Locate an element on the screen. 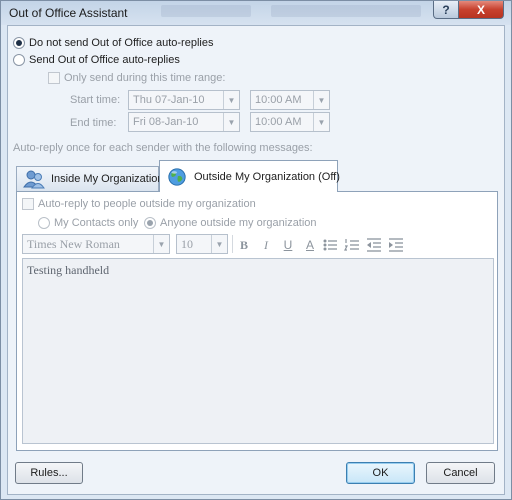 Image resolution: width=512 pixels, height=500 pixels. start-time-label: Start time: is located at coordinates (95, 100).